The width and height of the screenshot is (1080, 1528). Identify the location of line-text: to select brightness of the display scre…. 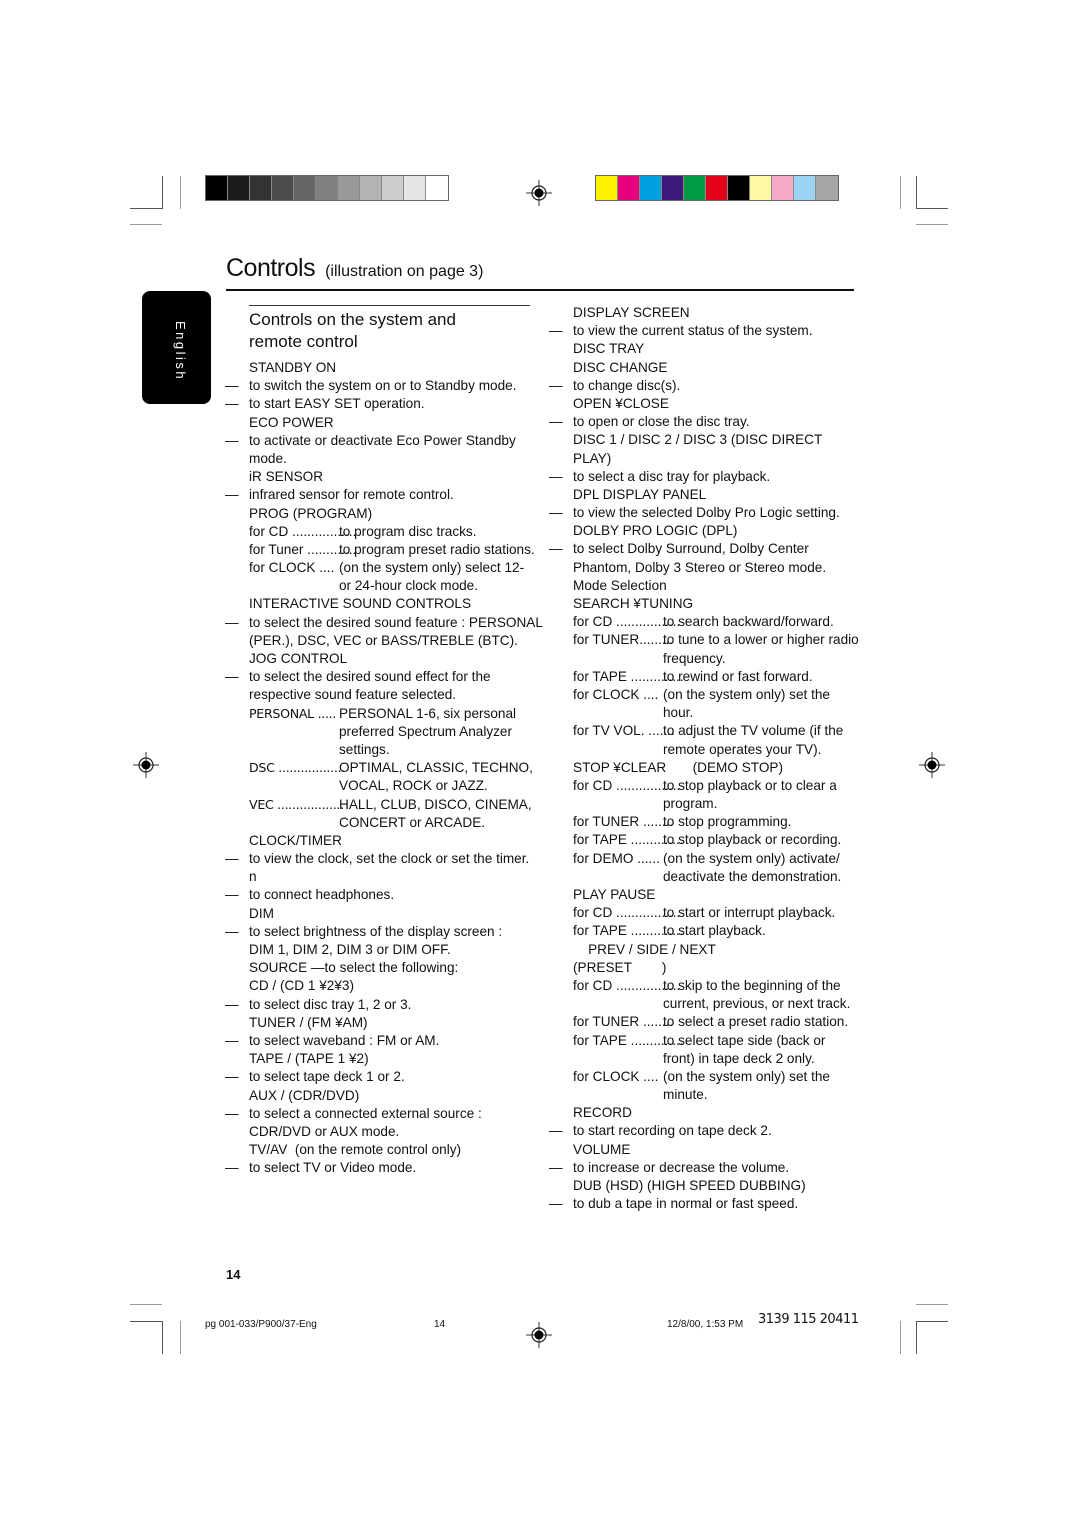
(376, 931).